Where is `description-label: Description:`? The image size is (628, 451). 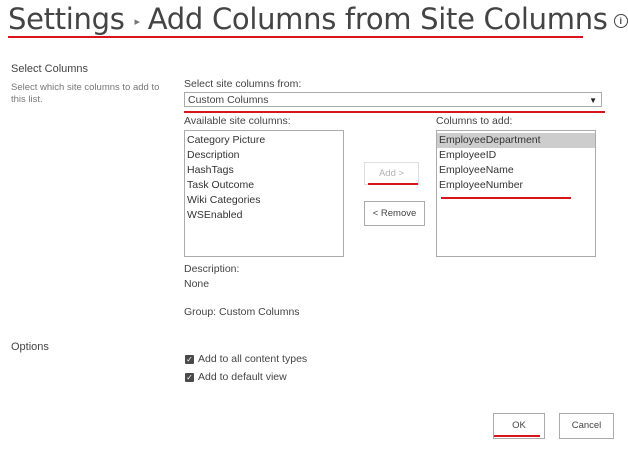 description-label: Description: is located at coordinates (212, 269).